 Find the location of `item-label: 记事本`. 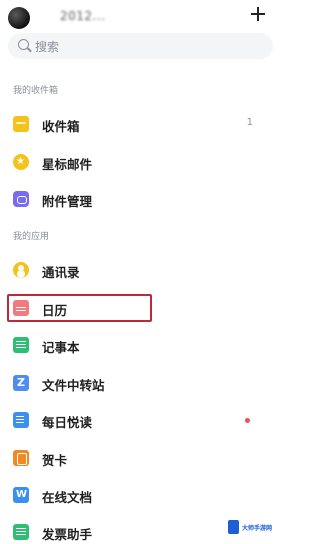

item-label: 记事本 is located at coordinates (61, 347).